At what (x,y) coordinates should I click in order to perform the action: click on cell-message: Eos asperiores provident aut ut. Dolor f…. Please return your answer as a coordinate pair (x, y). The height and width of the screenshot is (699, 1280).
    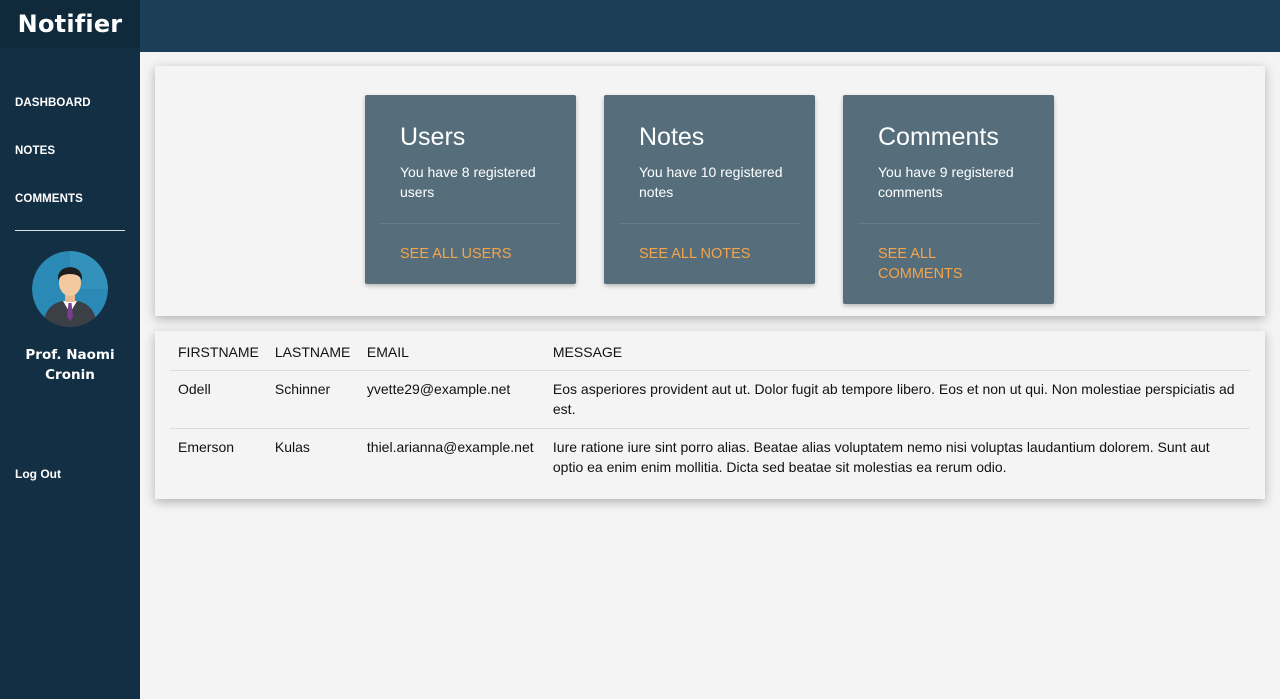
    Looking at the image, I should click on (897, 399).